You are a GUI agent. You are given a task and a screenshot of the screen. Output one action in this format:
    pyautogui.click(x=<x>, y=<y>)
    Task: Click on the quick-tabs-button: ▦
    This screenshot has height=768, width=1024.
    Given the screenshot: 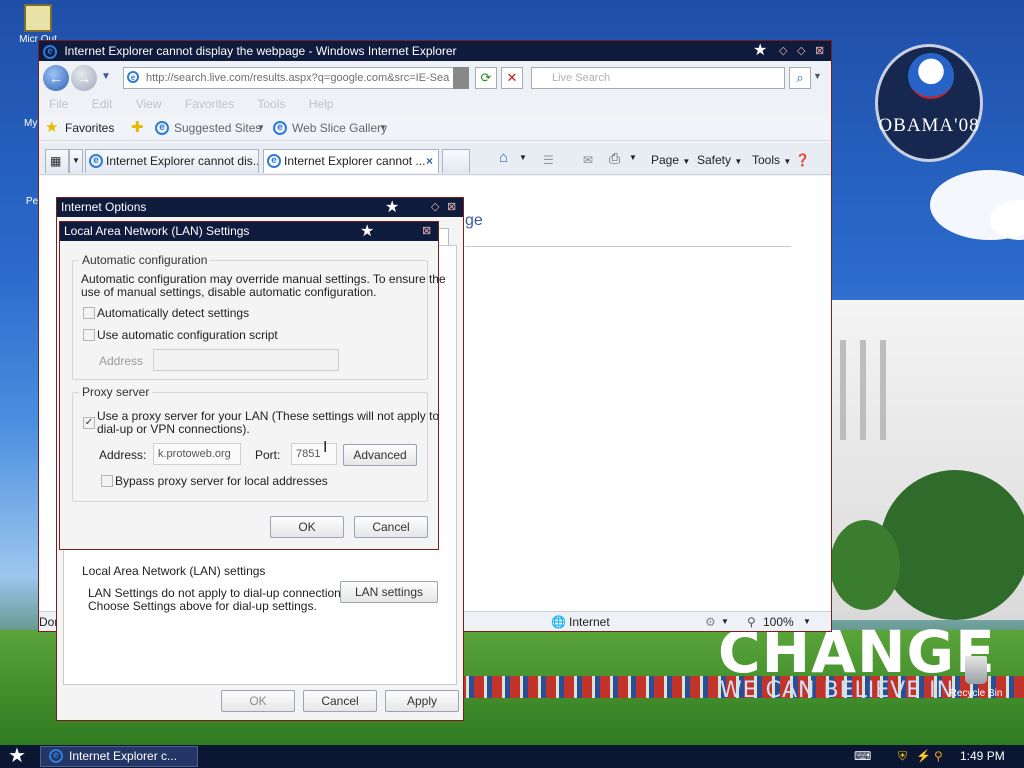 What is the action you would take?
    pyautogui.click(x=57, y=161)
    